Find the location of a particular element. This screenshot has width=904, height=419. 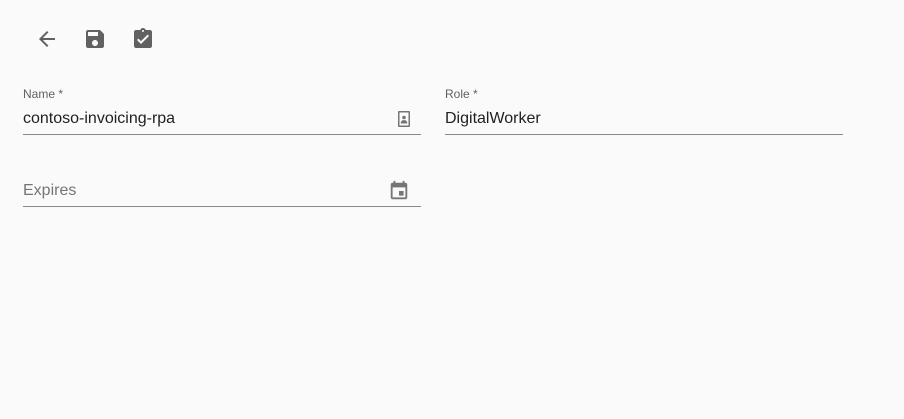

toolbar is located at coordinates (104, 39).